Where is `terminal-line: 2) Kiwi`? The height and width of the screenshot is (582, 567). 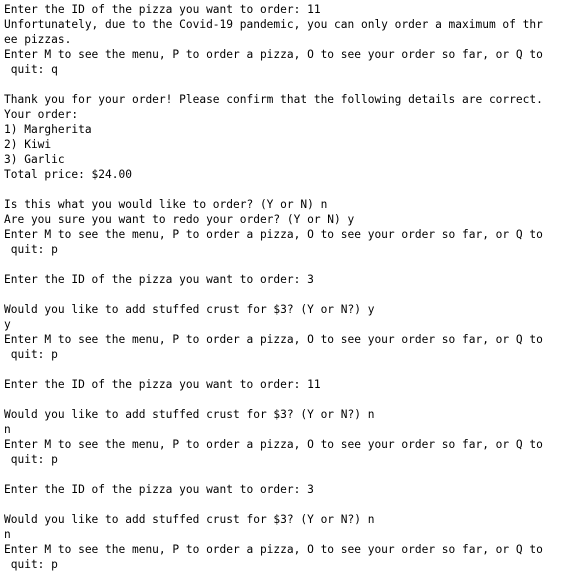 terminal-line: 2) Kiwi is located at coordinates (28, 144).